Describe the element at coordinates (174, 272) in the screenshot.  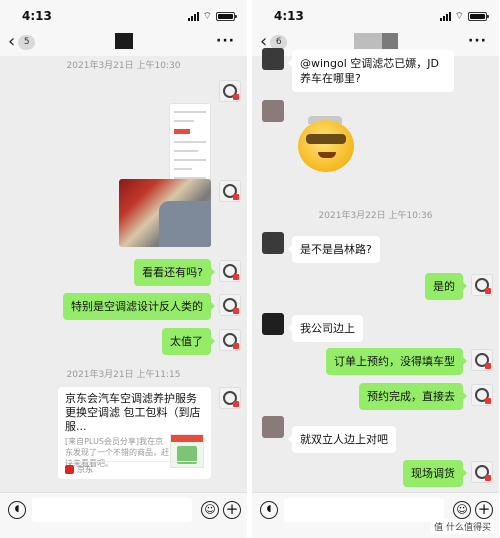
I see `outgoing-message: 看看还有吗?` at that location.